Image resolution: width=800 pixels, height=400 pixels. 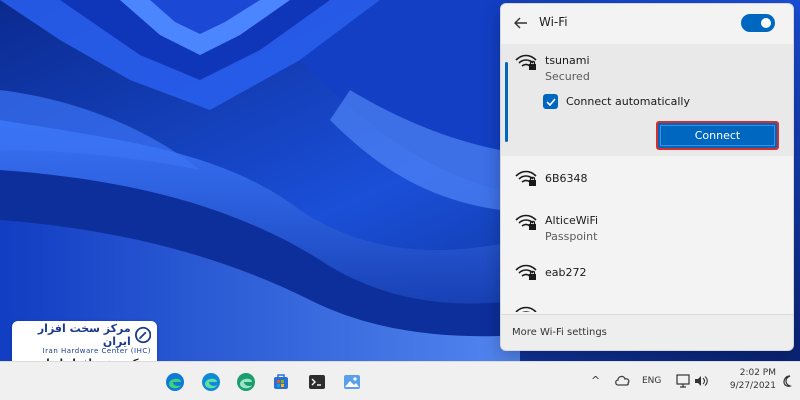 What do you see at coordinates (647, 304) in the screenshot?
I see `network-item-partial` at bounding box center [647, 304].